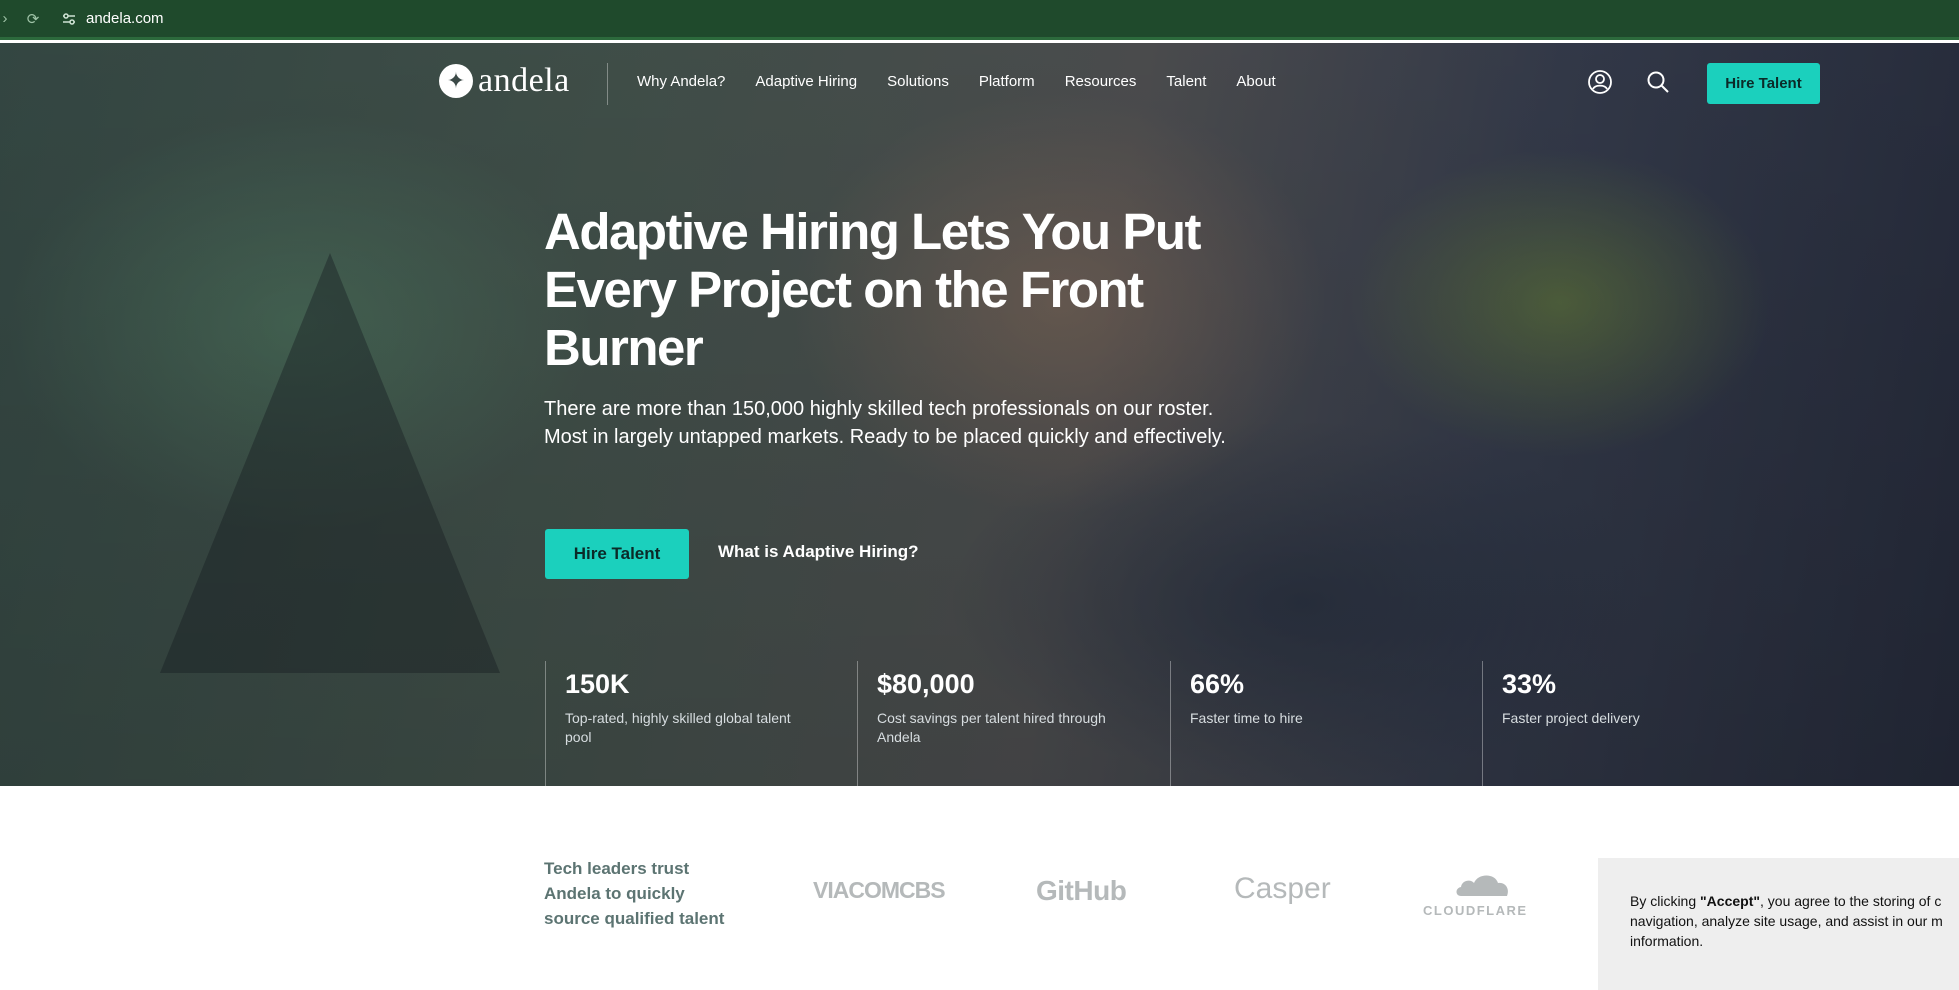  I want to click on logo-text: andela, so click(524, 80).